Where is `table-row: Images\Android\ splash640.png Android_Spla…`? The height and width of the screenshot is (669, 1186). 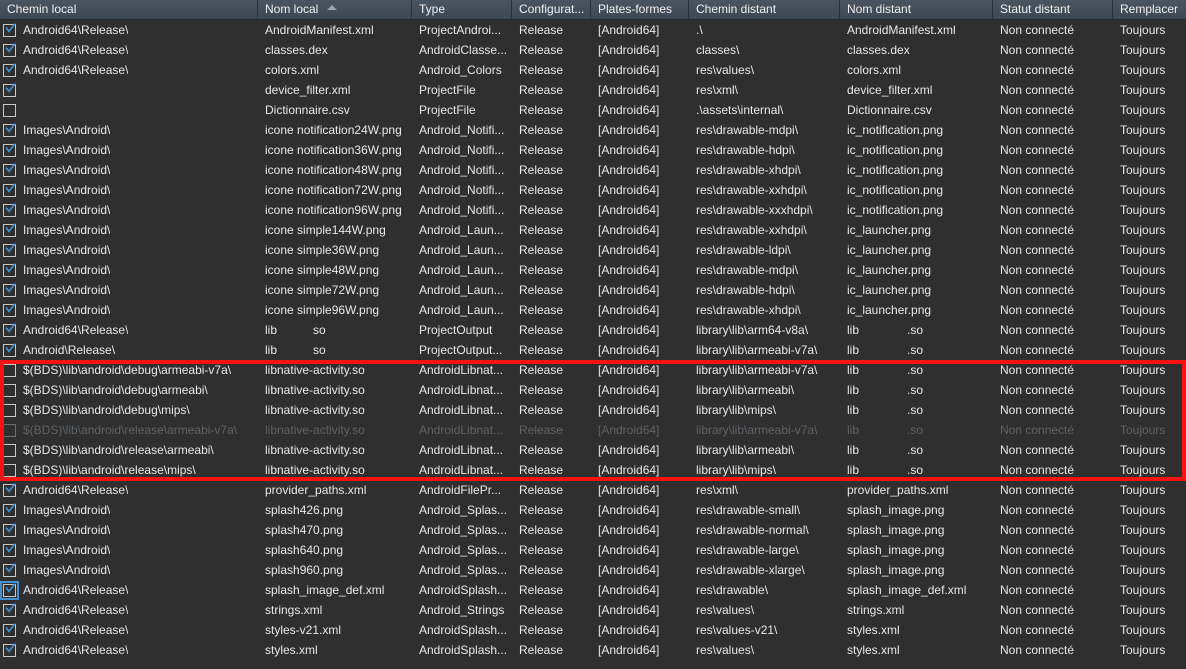
table-row: Images\Android\ splash640.png Android_Spla… is located at coordinates (593, 550).